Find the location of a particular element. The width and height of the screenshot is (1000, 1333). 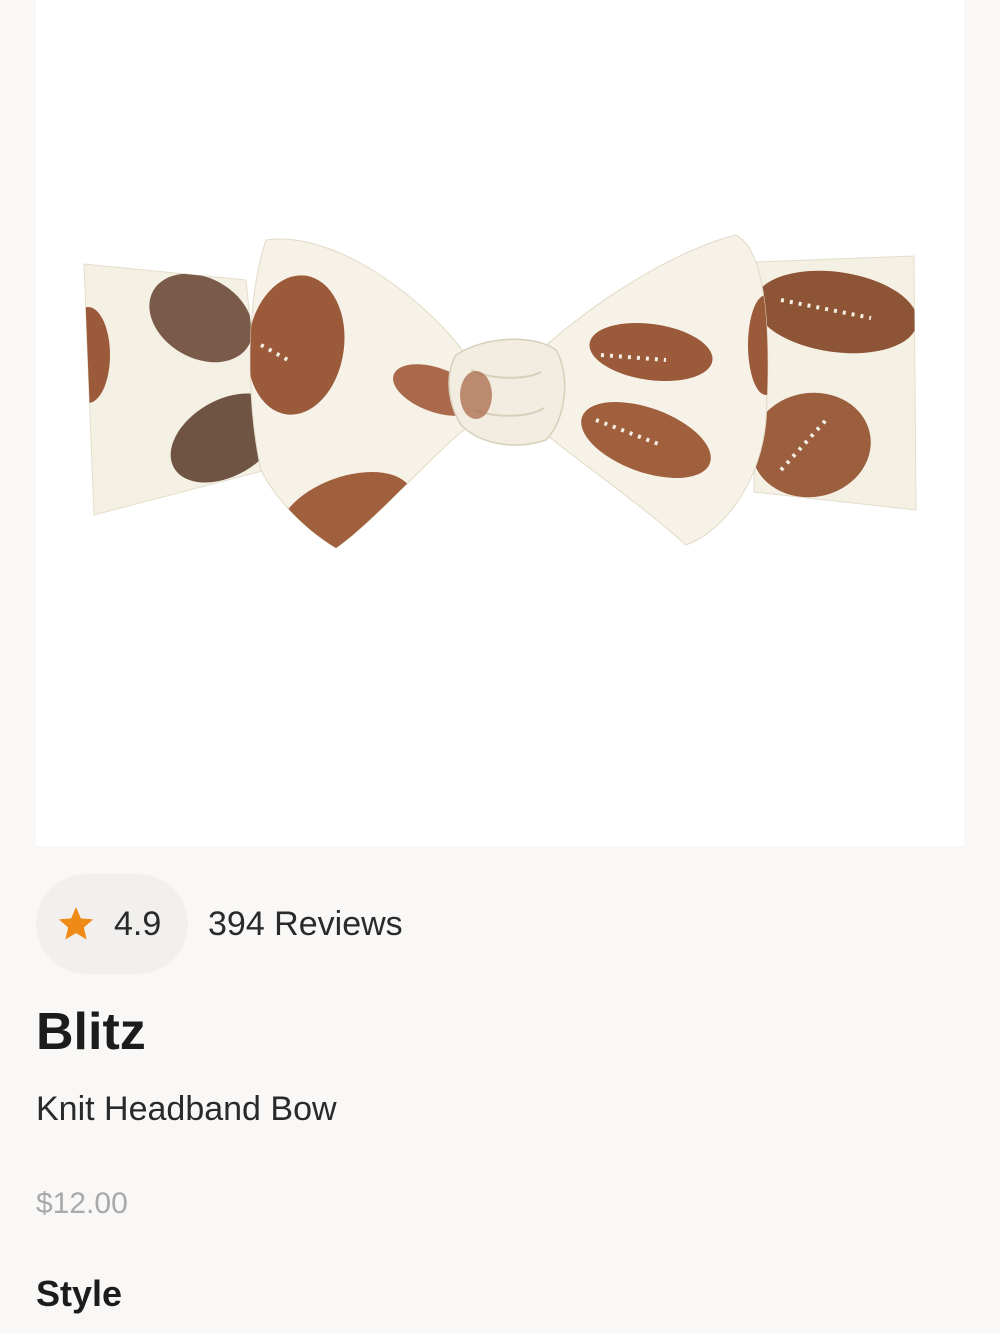

product-subtitle: Knit Headband Bow is located at coordinates (186, 1109).